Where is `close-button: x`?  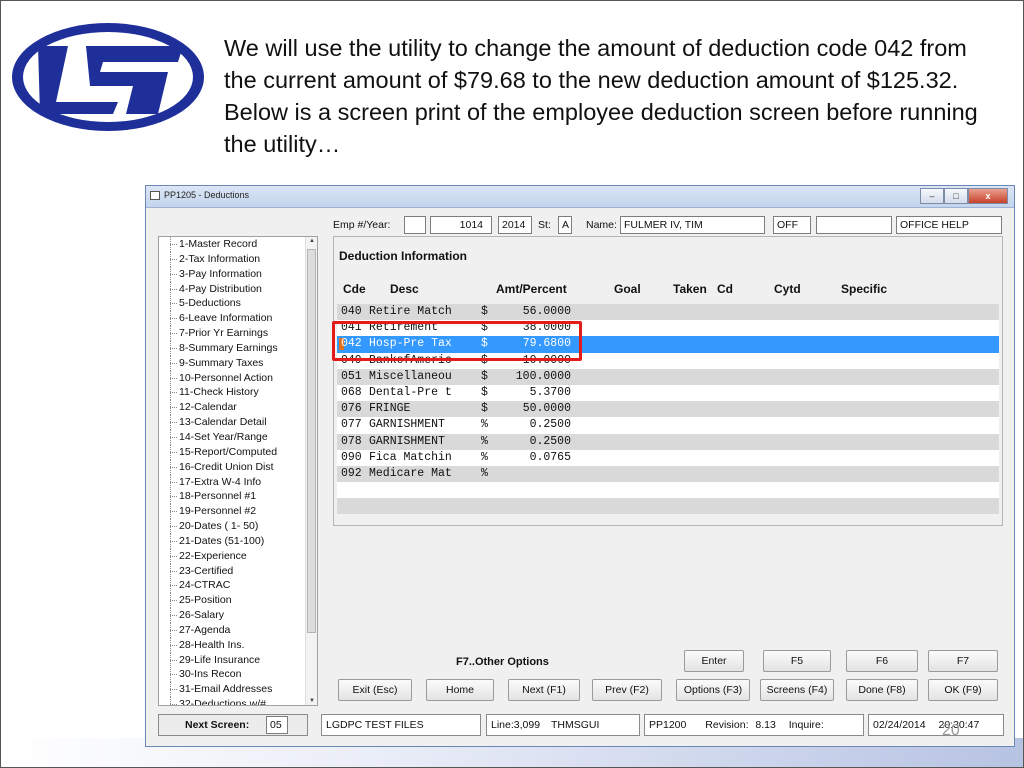 close-button: x is located at coordinates (988, 196).